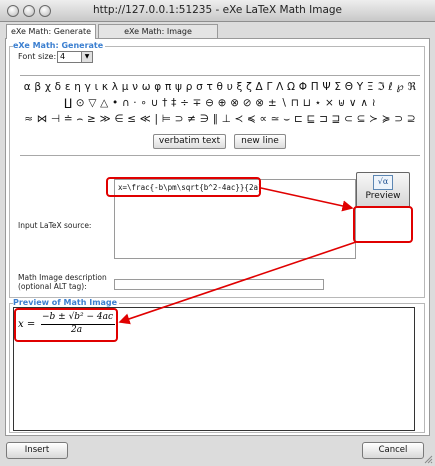 This screenshot has height=466, width=435. What do you see at coordinates (383, 224) in the screenshot?
I see `annotation-highlight-preview-button` at bounding box center [383, 224].